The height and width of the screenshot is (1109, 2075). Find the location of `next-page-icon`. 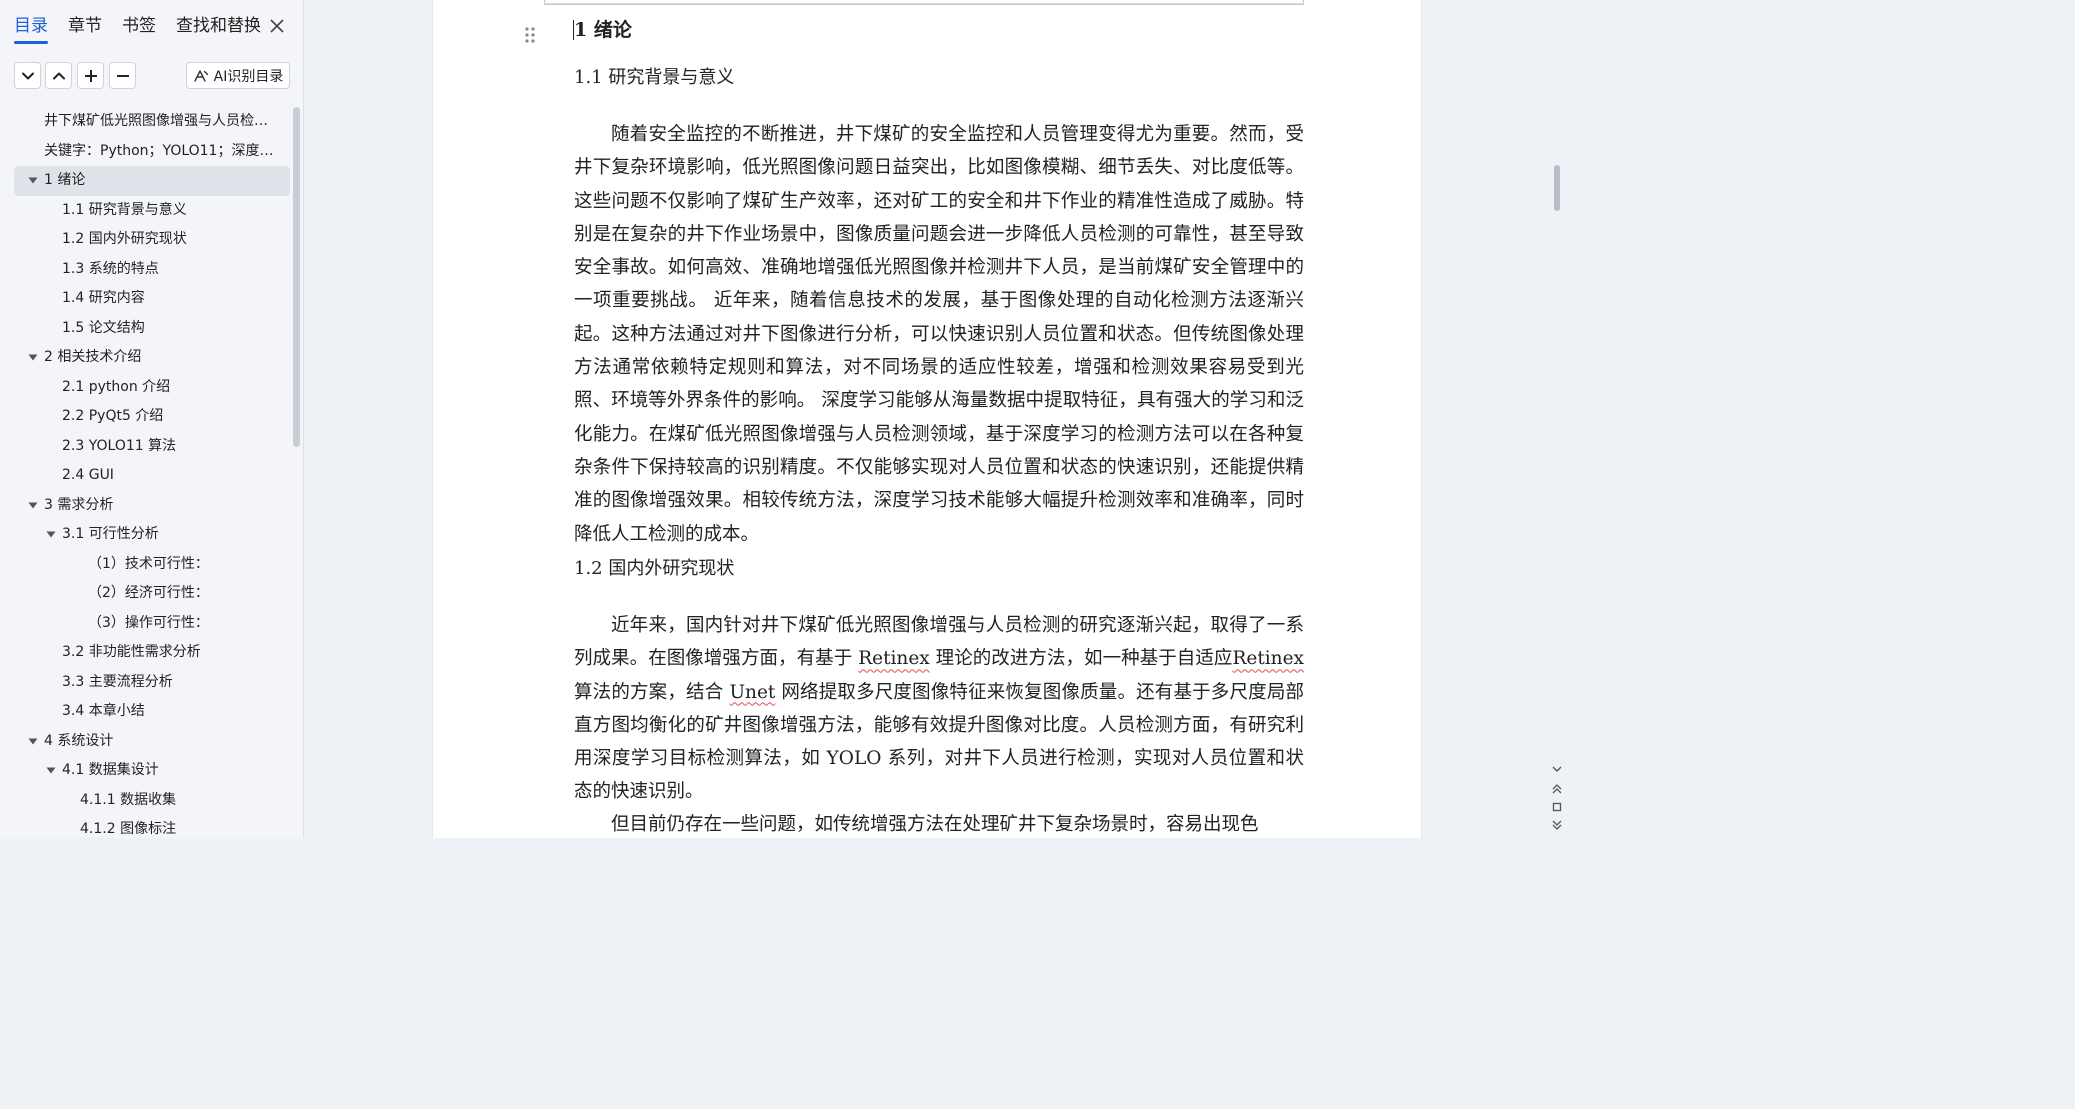

next-page-icon is located at coordinates (1557, 825).